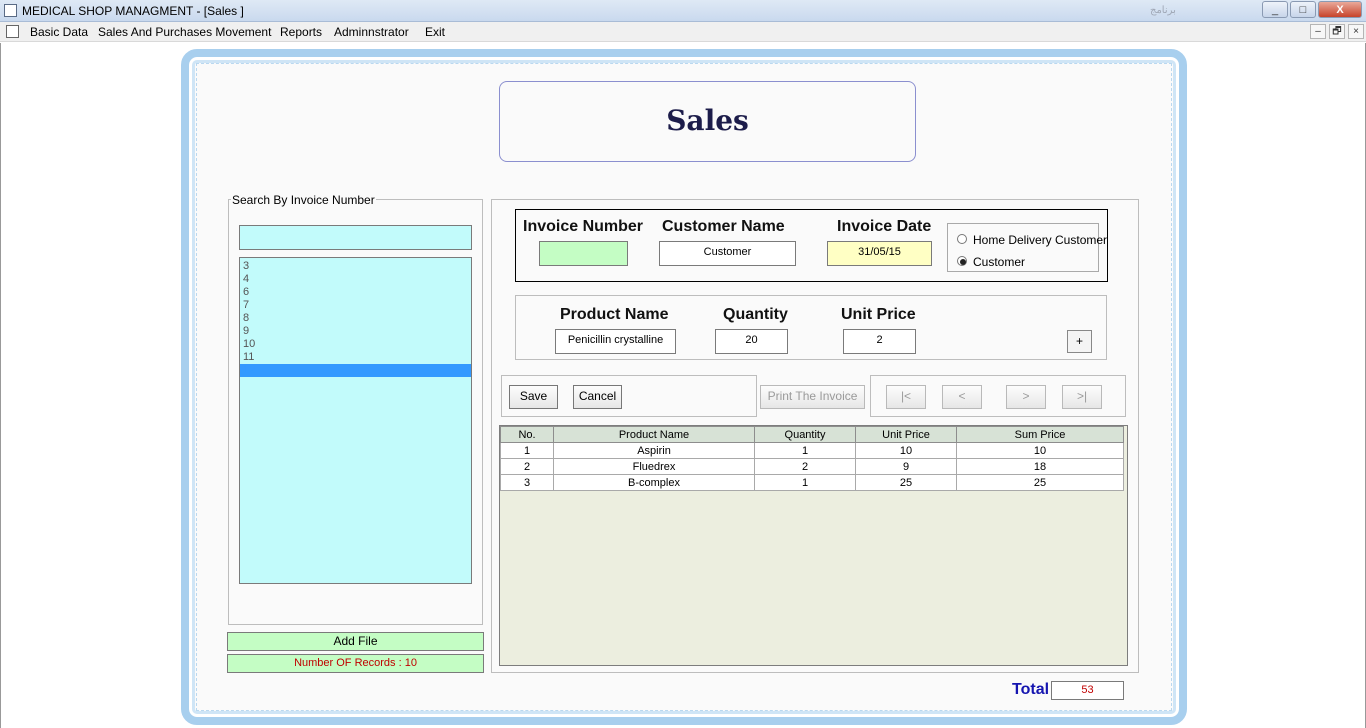 This screenshot has width=1366, height=728. I want to click on invoice-list: 3 4 6 7 8 9 10 11 12, so click(355, 420).